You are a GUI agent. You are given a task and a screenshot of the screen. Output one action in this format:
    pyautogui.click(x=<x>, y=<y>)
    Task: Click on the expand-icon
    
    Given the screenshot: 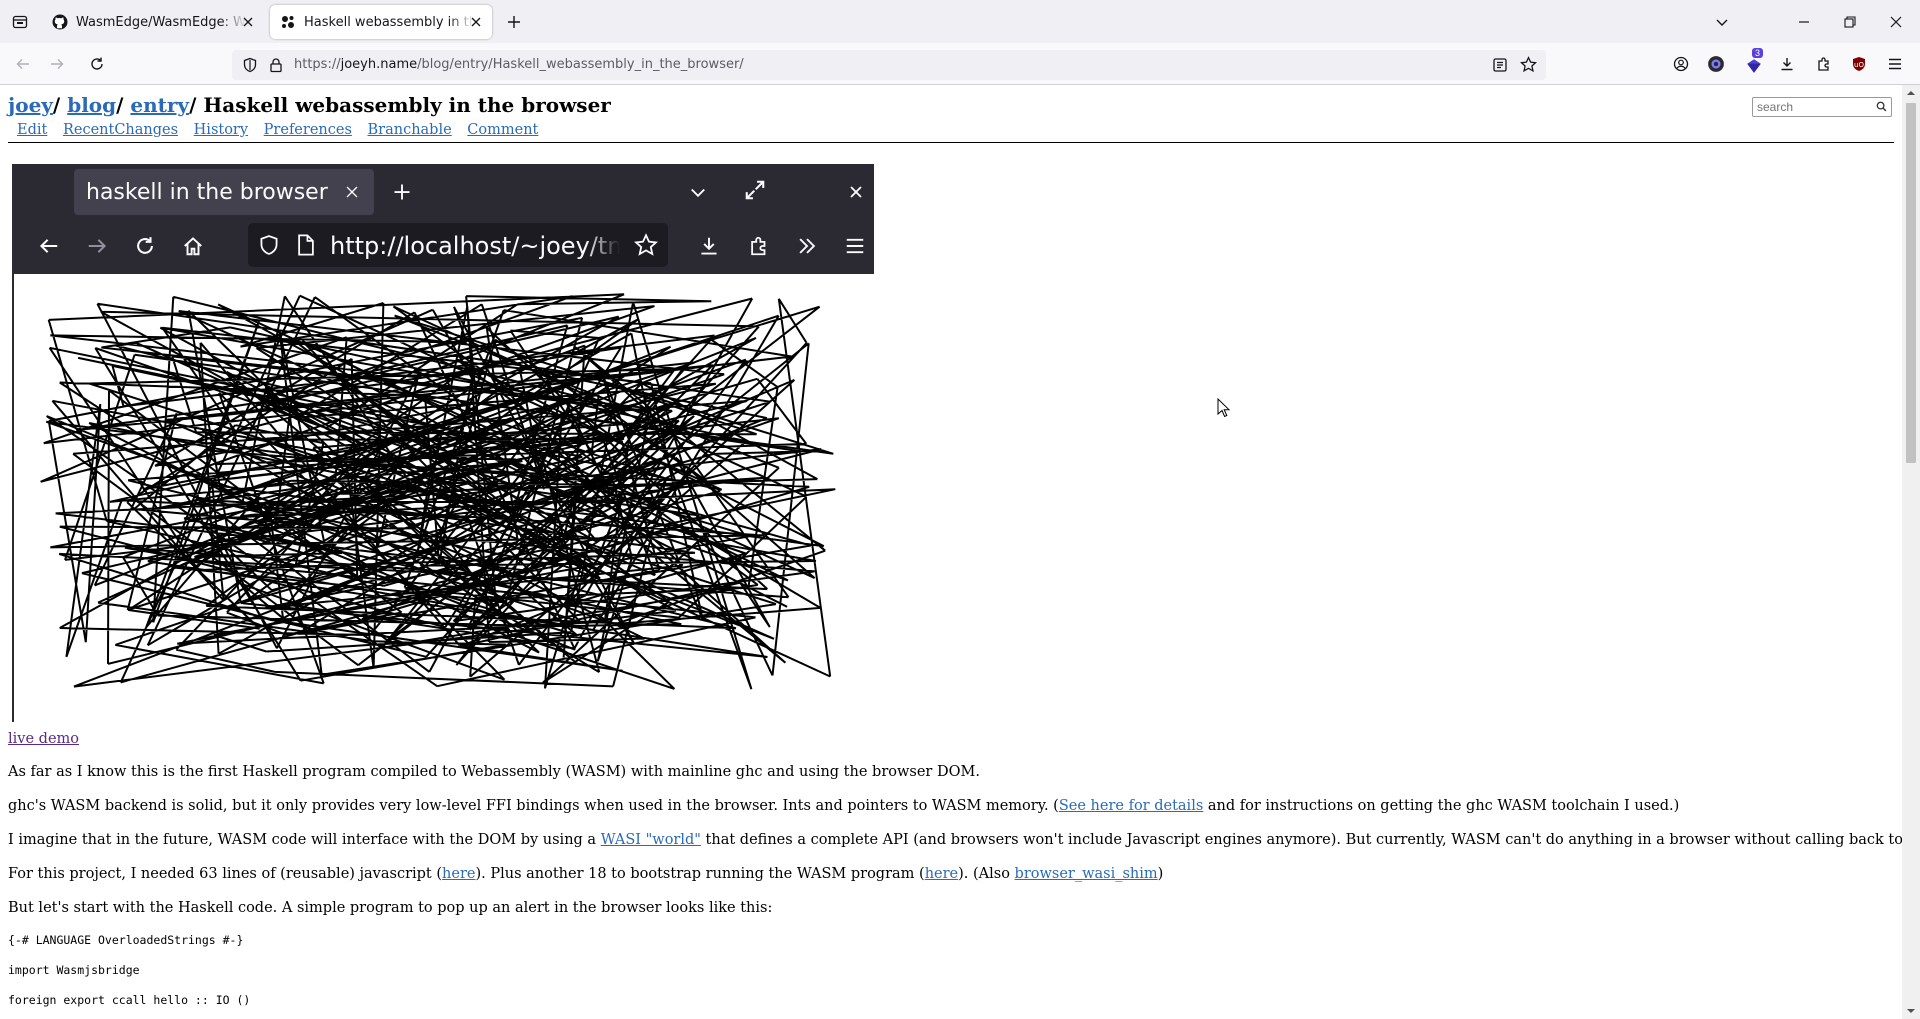 What is the action you would take?
    pyautogui.click(x=755, y=190)
    